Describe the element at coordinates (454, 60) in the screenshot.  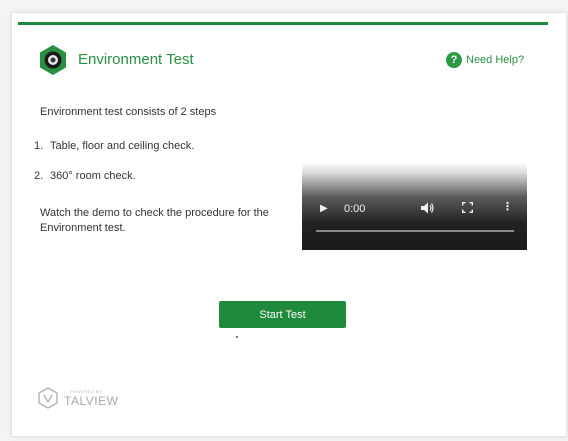
I see `help-icon: ?` at that location.